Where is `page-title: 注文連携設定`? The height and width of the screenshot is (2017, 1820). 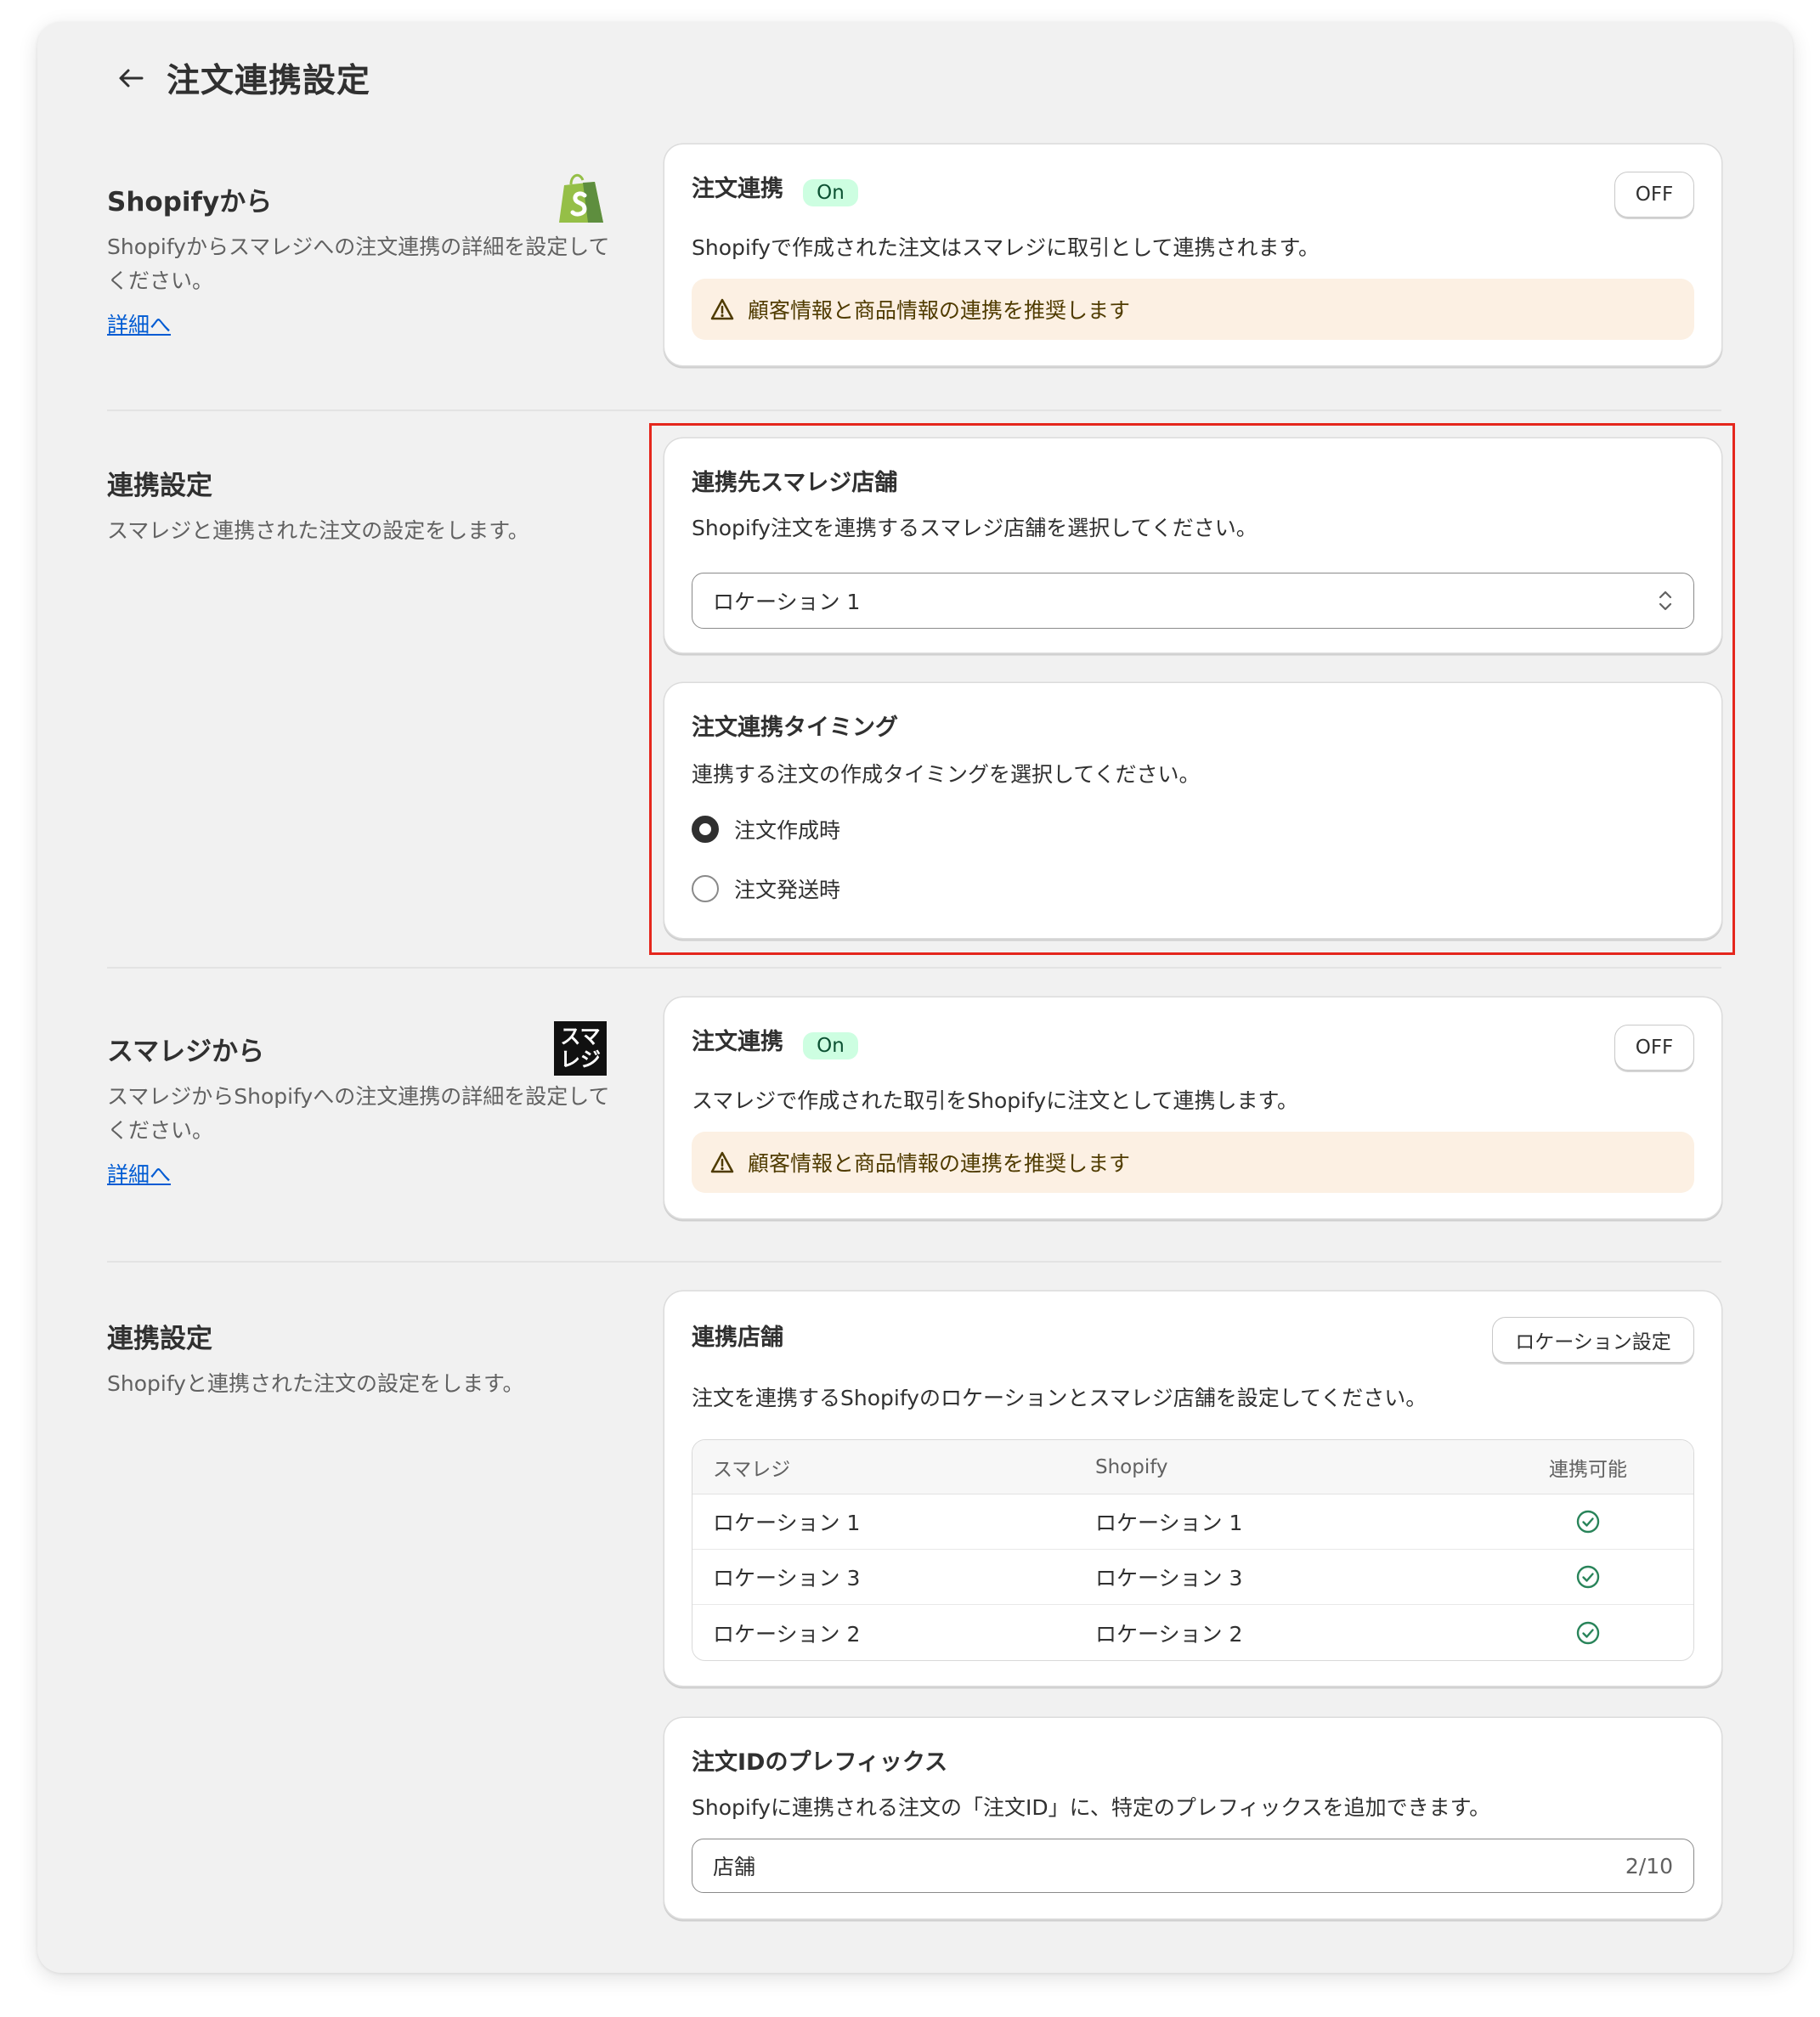
page-title: 注文連携設定 is located at coordinates (269, 81).